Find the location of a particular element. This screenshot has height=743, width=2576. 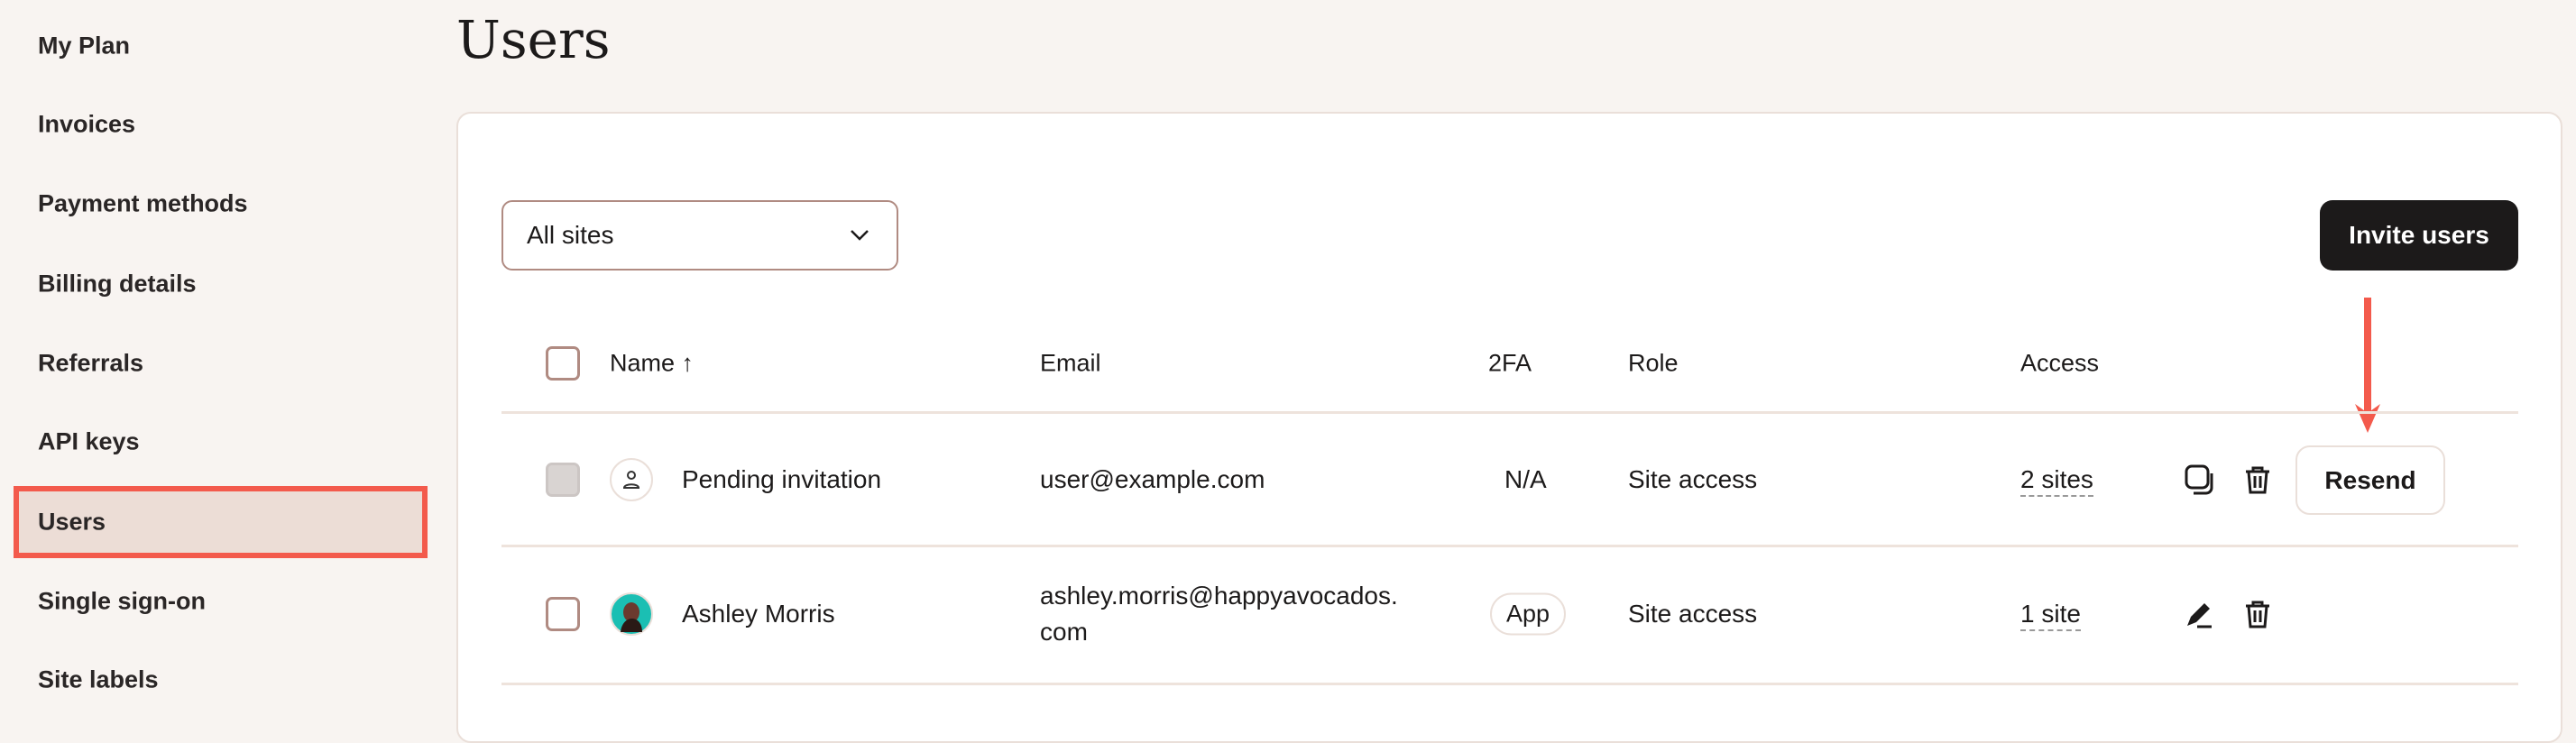

column-header-name: Name ↑ is located at coordinates (652, 364).